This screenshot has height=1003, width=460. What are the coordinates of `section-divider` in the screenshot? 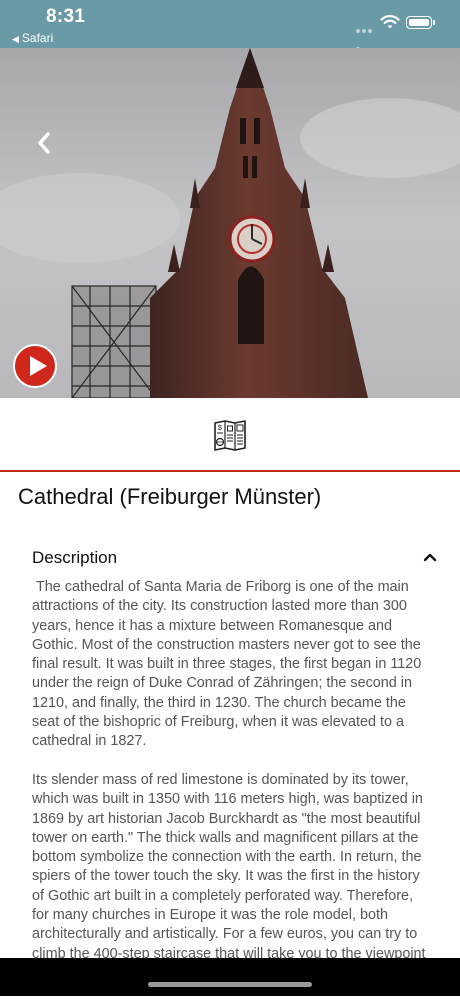 It's located at (230, 471).